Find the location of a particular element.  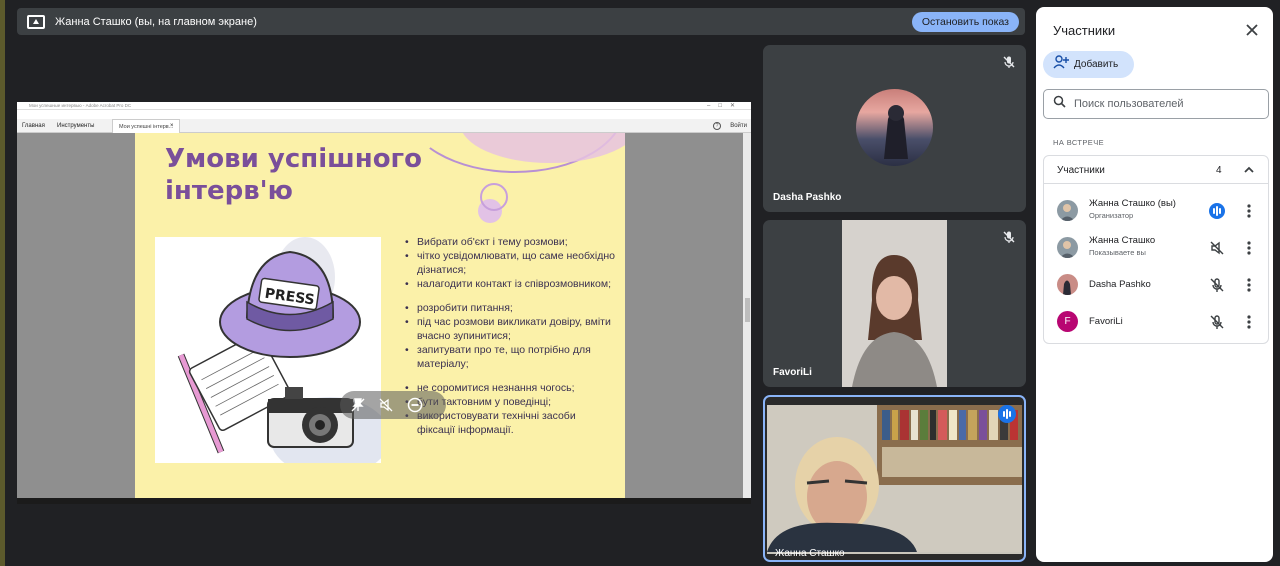

bullet-item: Вибрати об'єкт і тему розмови; is located at coordinates (510, 242).